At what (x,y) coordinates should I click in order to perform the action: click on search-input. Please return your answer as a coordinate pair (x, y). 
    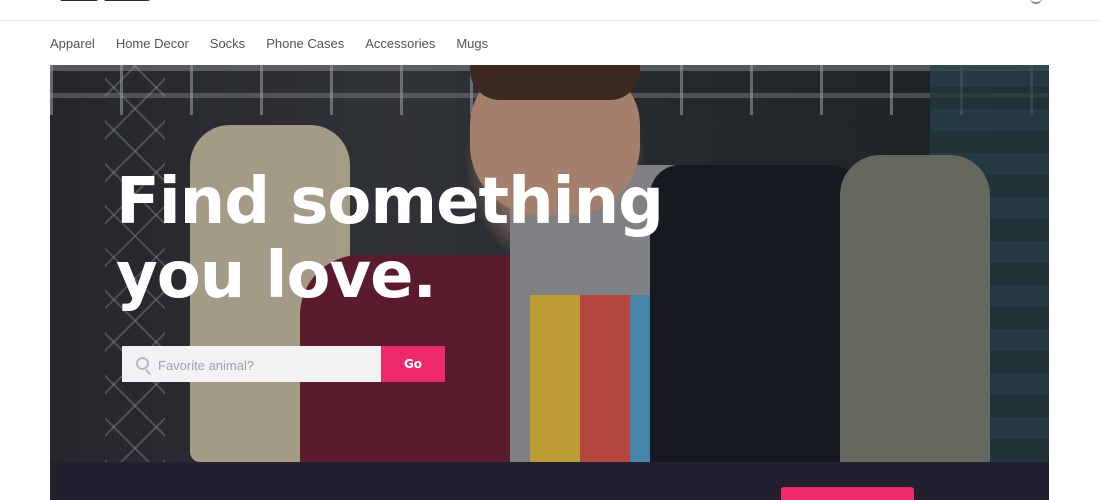
    Looking at the image, I should click on (268, 365).